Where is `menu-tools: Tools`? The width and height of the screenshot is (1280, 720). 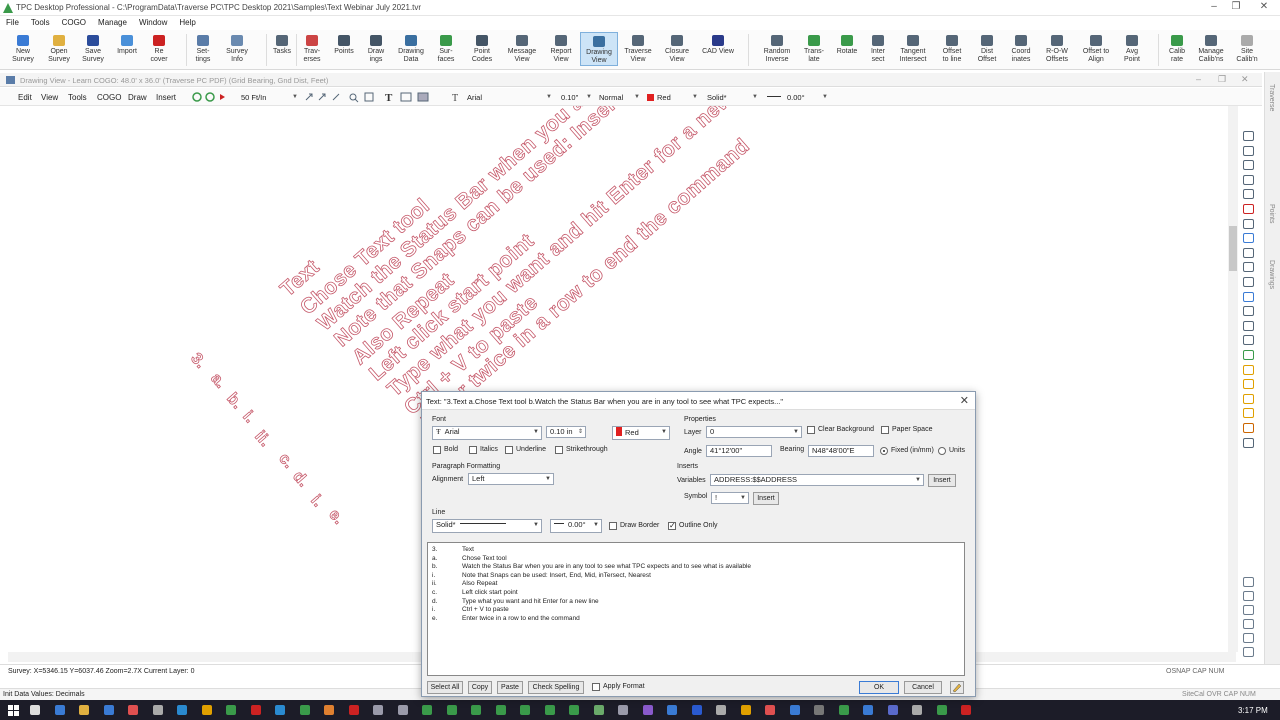
menu-tools: Tools is located at coordinates (40, 21).